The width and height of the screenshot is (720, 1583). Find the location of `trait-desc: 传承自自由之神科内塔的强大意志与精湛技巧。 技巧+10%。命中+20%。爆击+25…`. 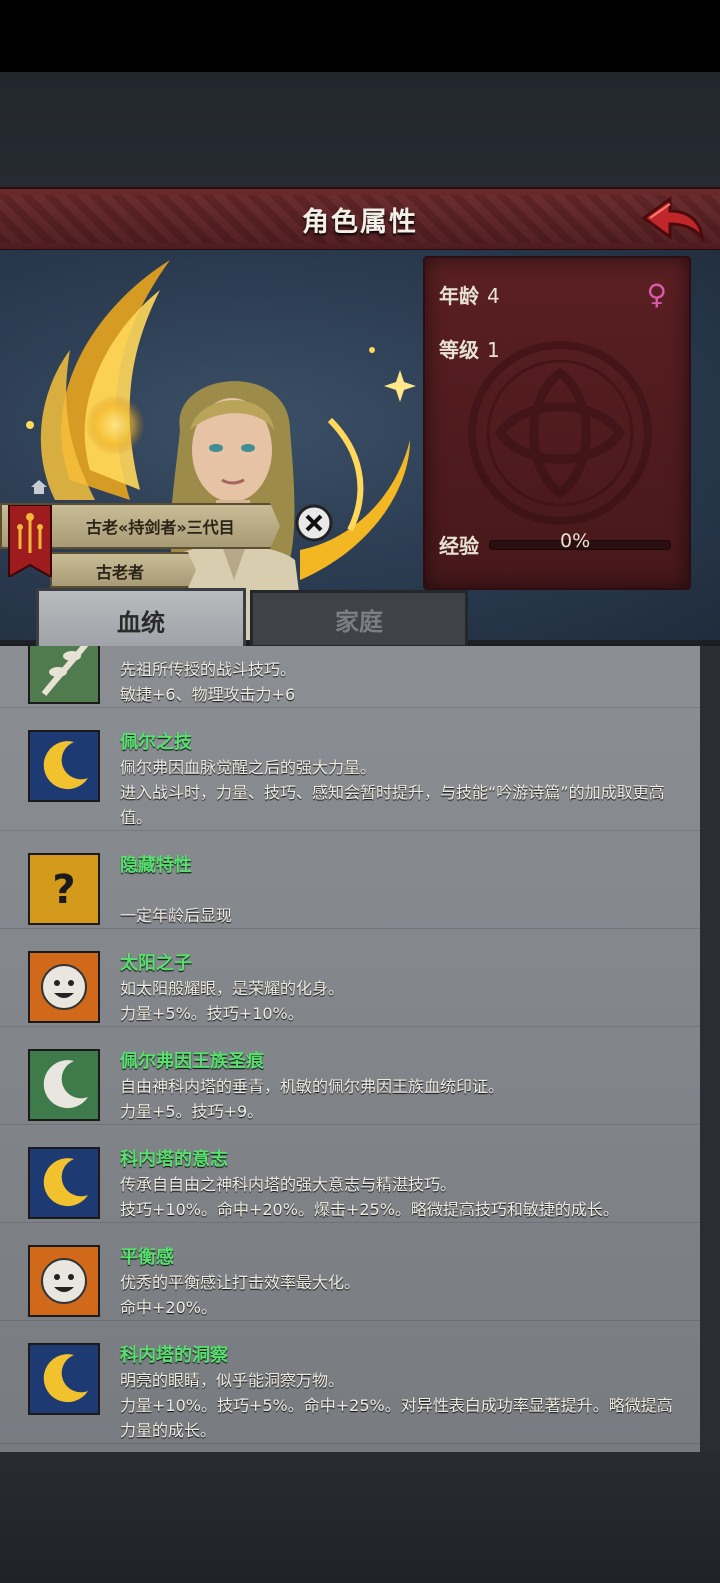

trait-desc: 传承自自由之神科内塔的强大意志与精湛技巧。 技巧+10%。命中+20%。爆击+25… is located at coordinates (369, 1197).